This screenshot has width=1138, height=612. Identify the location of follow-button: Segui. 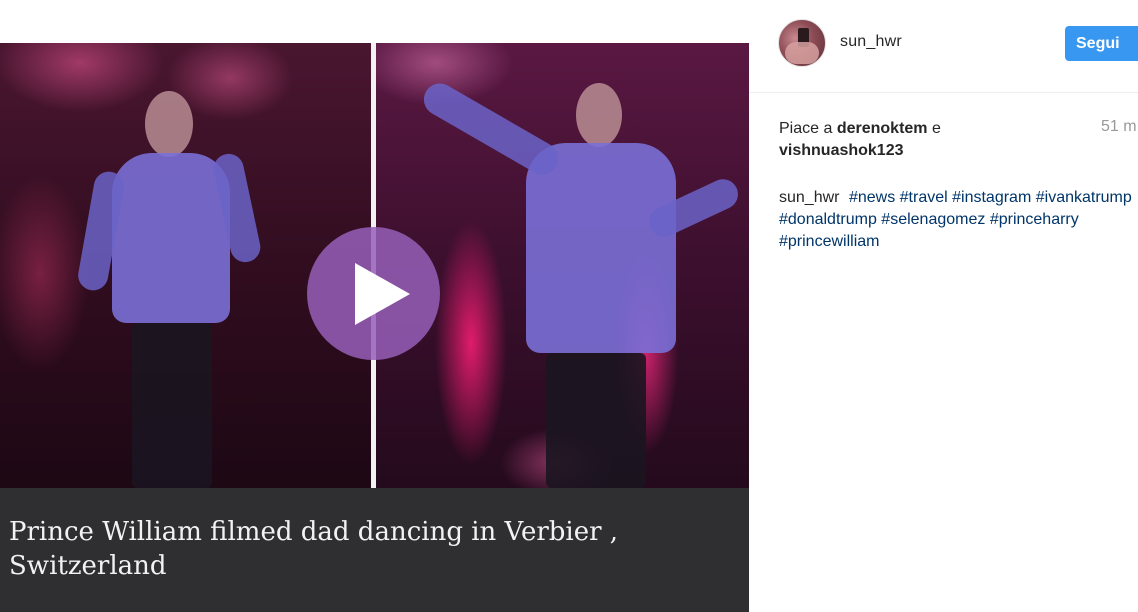
(1101, 43).